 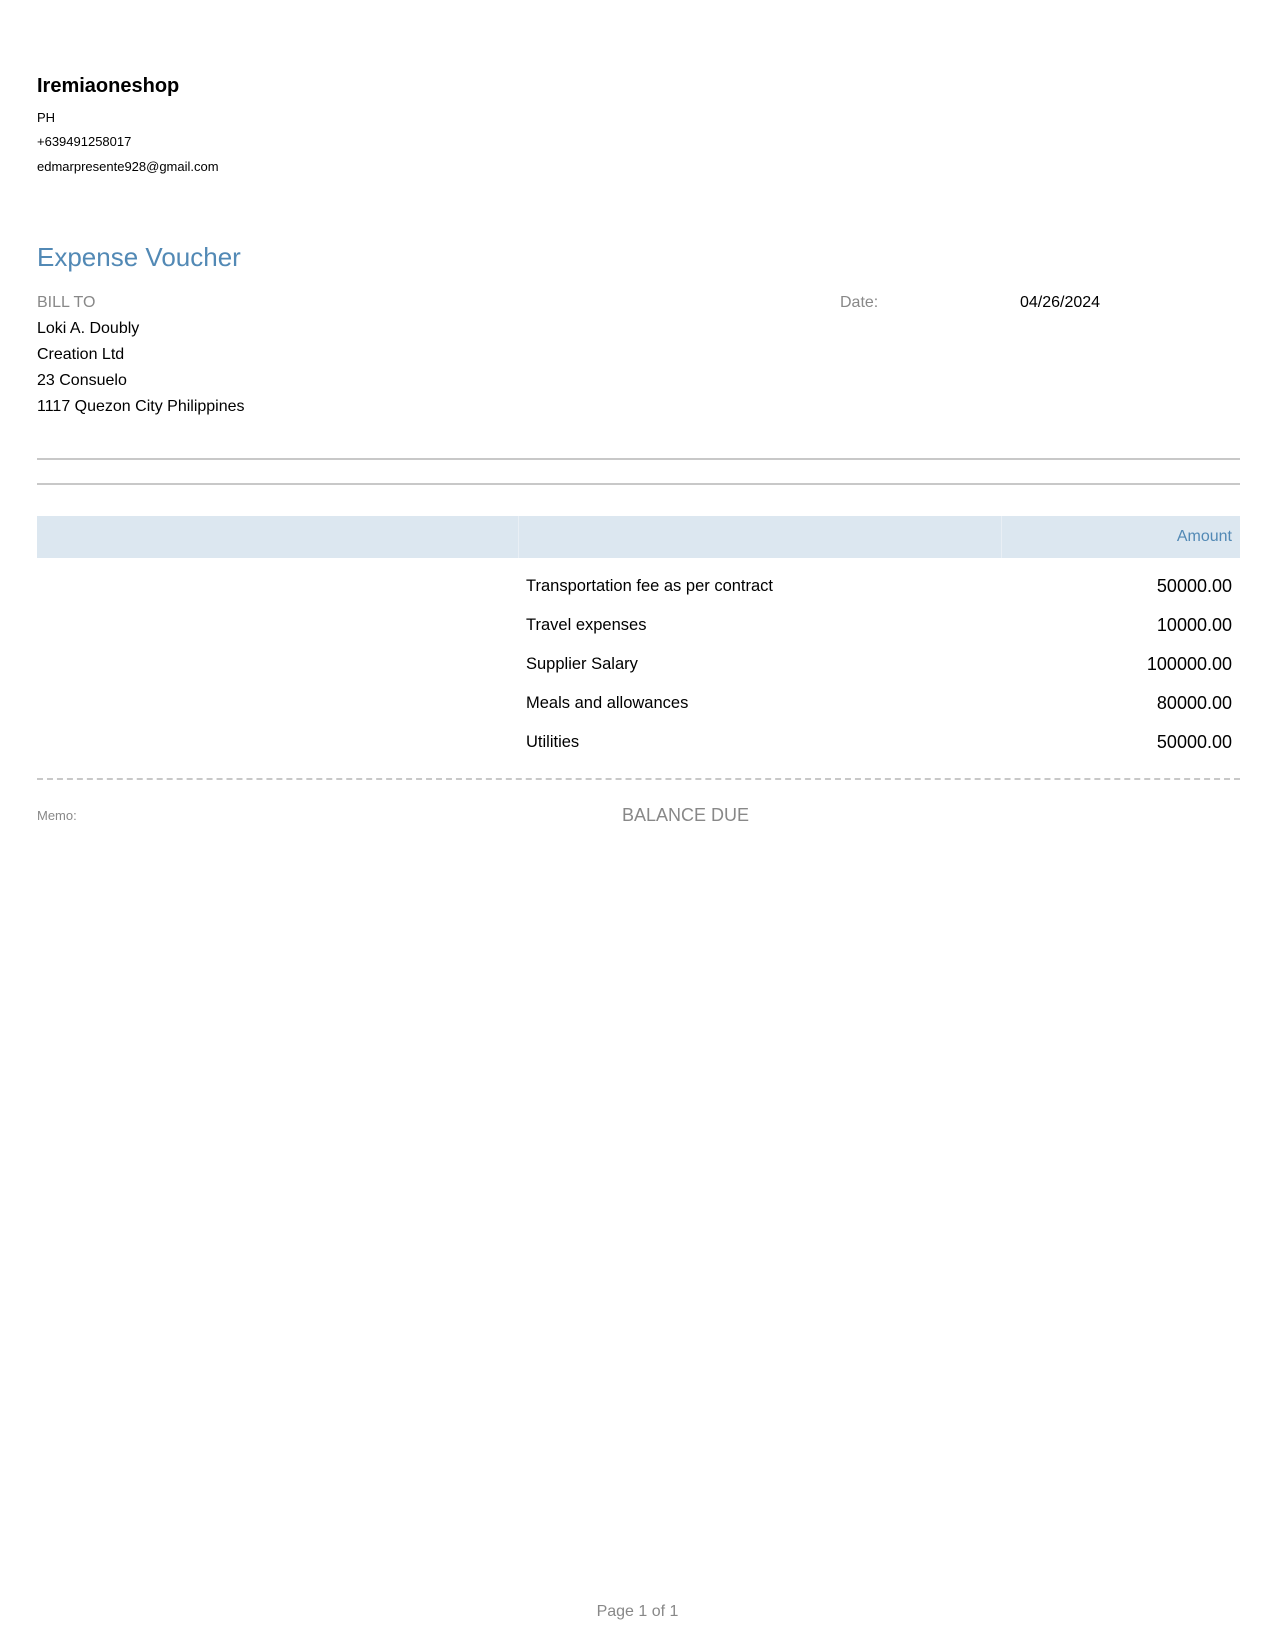 I want to click on balance-due-label: BALANCE DUE, so click(x=686, y=815).